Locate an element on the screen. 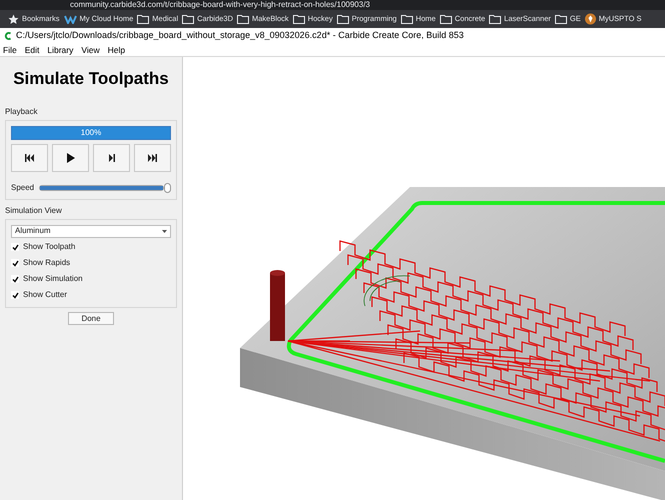  menu-item: Edit is located at coordinates (32, 50).